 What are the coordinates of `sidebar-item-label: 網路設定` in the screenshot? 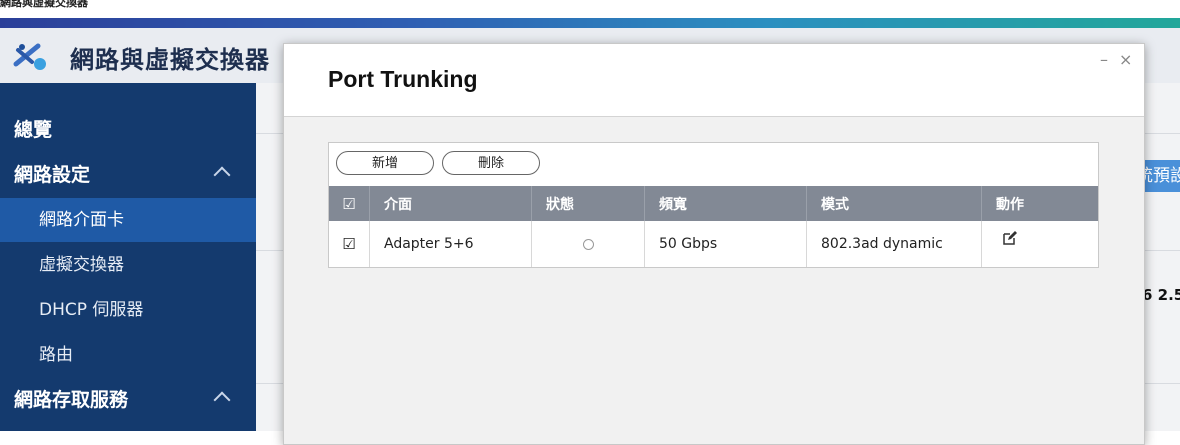 It's located at (52, 175).